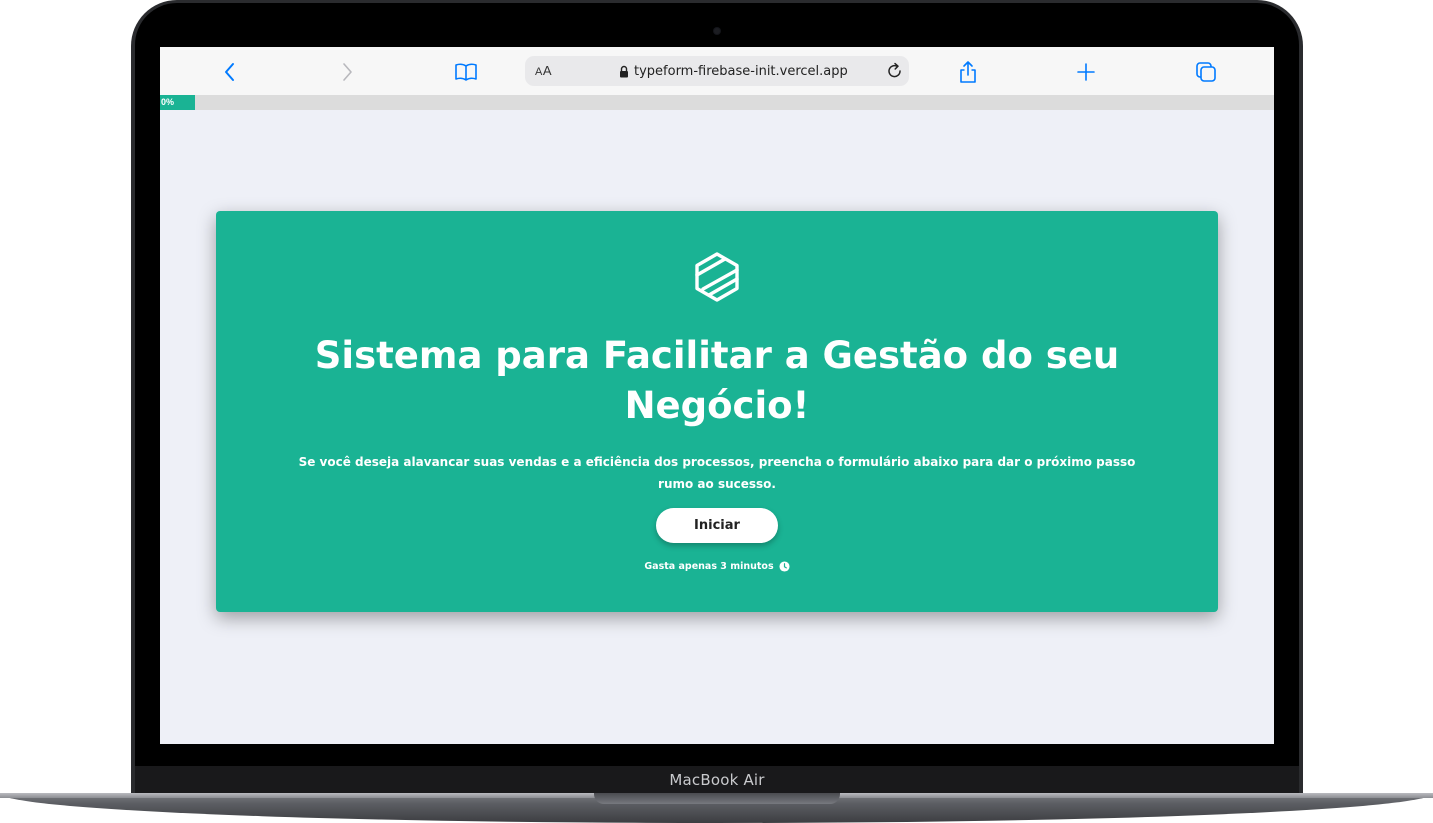 Image resolution: width=1433 pixels, height=823 pixels. I want to click on laptop-chin: MacBook Air, so click(717, 779).